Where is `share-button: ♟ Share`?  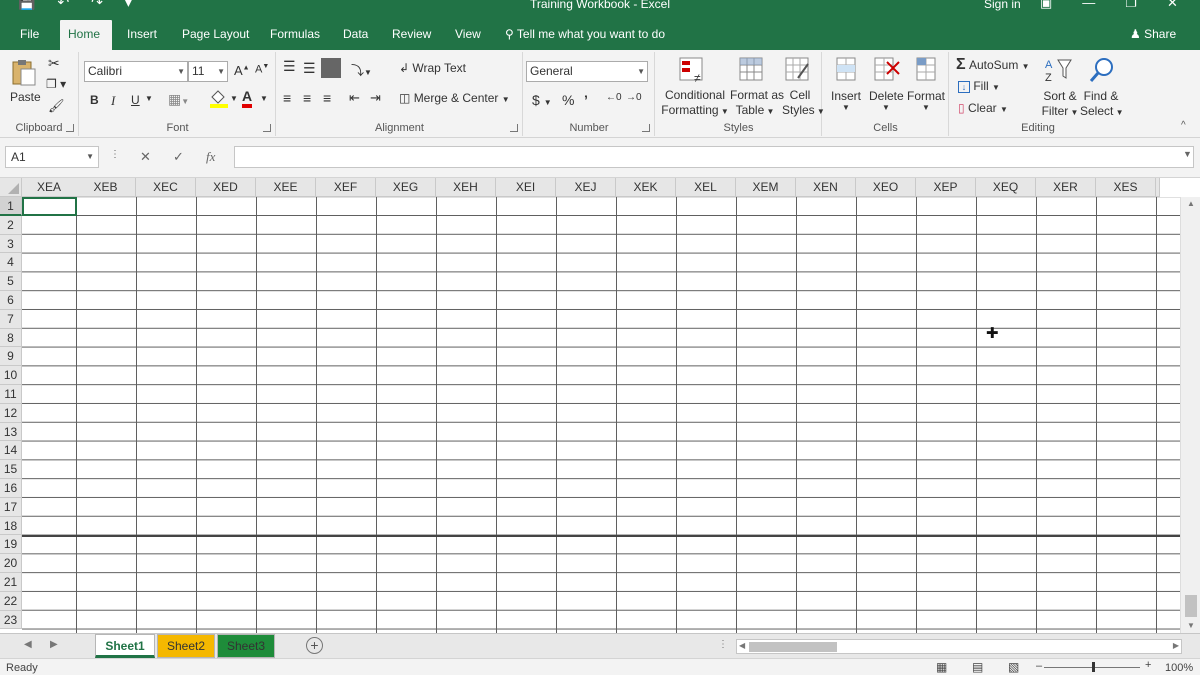 share-button: ♟ Share is located at coordinates (1153, 34).